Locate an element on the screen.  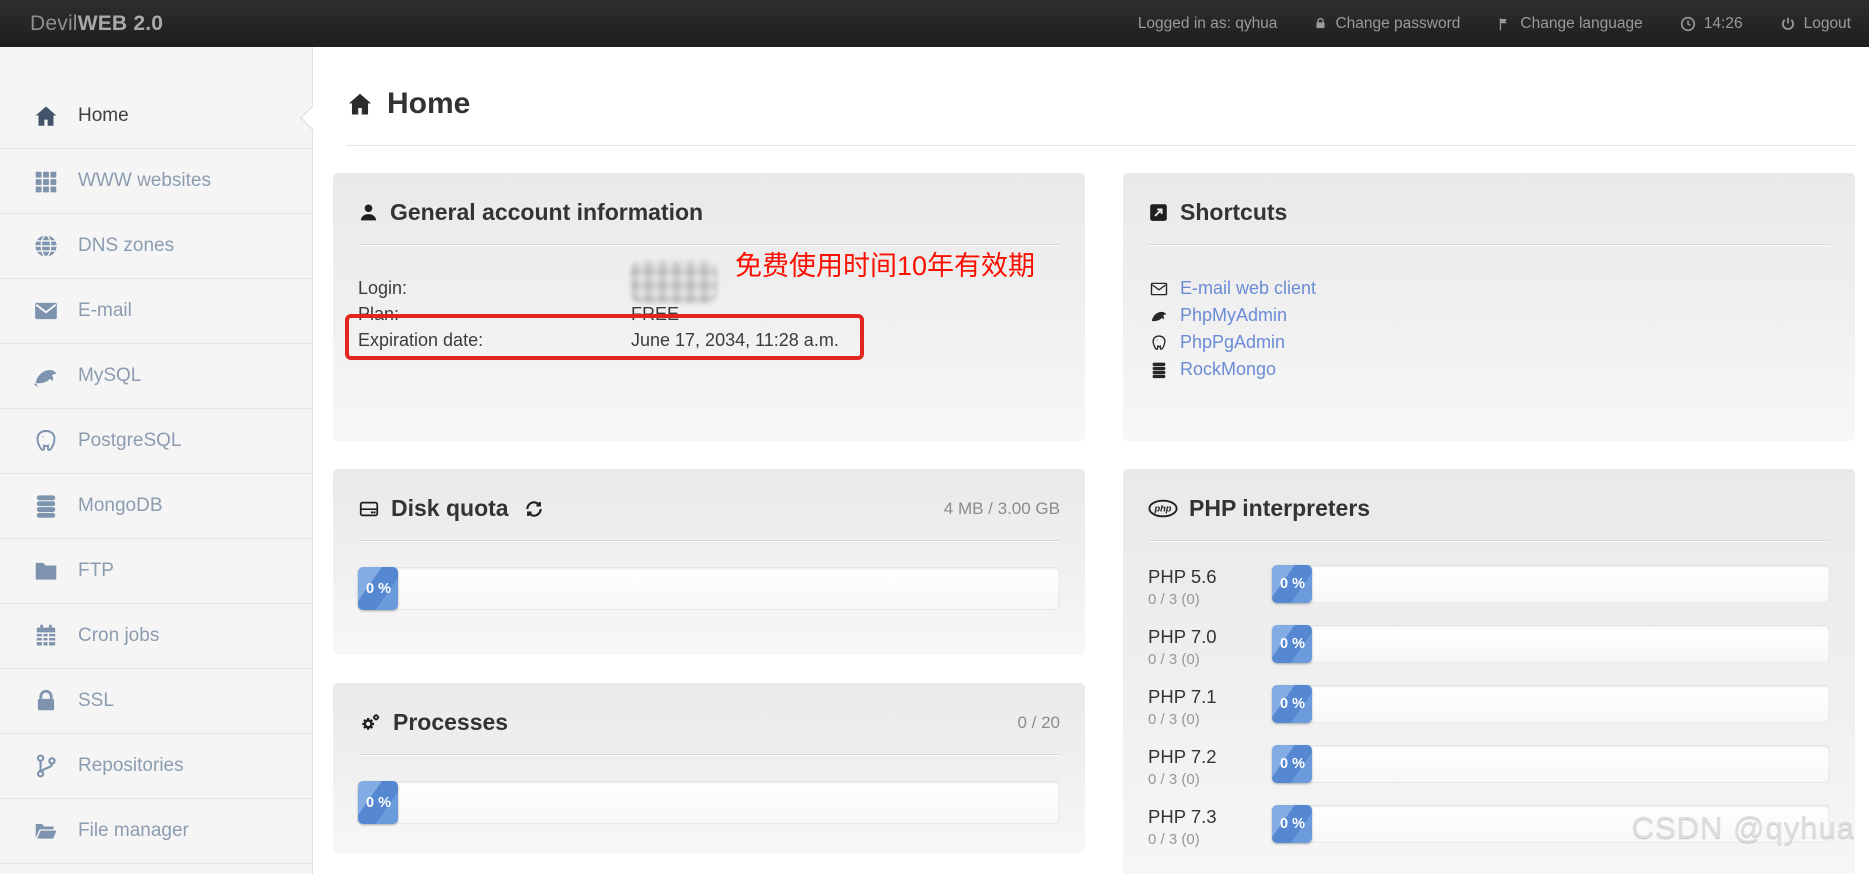
php-row-56: PHP 5.6 0 / 3 (0) 0 % is located at coordinates (1489, 586).